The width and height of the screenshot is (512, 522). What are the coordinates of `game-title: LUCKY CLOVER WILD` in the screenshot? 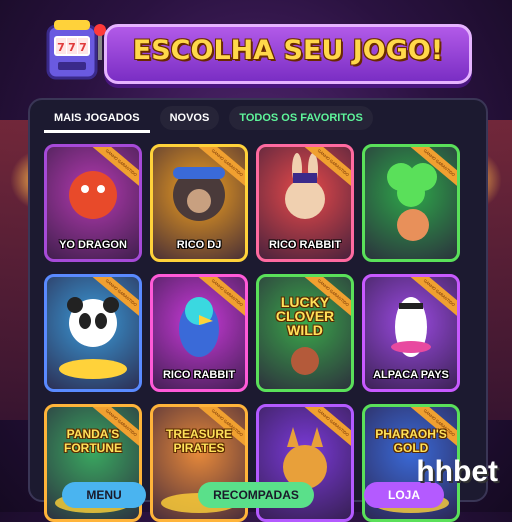 It's located at (305, 316).